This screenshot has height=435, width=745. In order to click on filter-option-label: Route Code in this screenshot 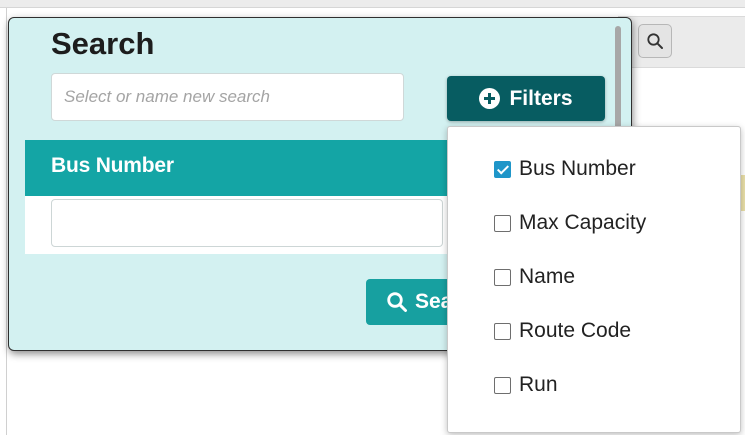, I will do `click(575, 330)`.